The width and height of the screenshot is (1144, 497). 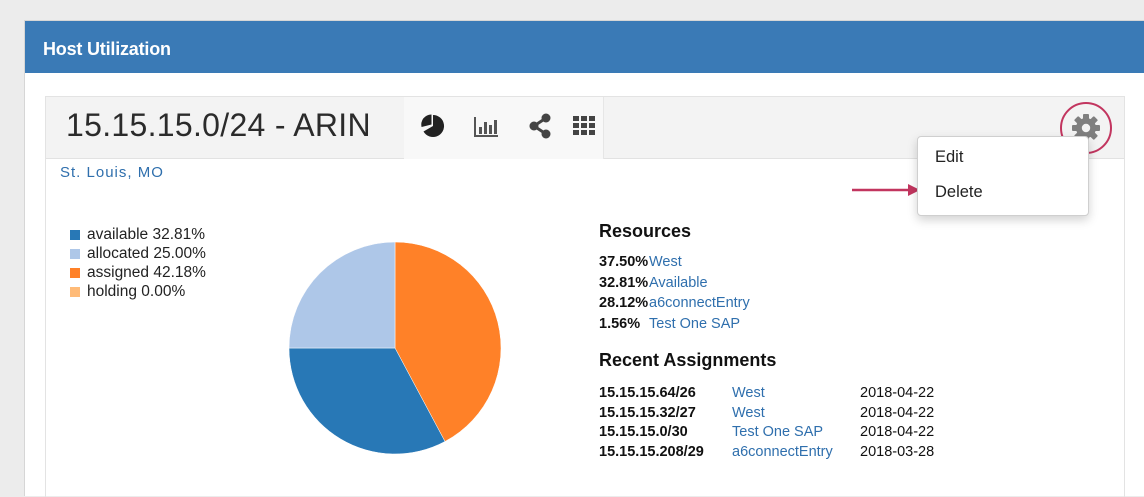 What do you see at coordinates (651, 451) in the screenshot?
I see `assignment-network: 15.15.15.208/29` at bounding box center [651, 451].